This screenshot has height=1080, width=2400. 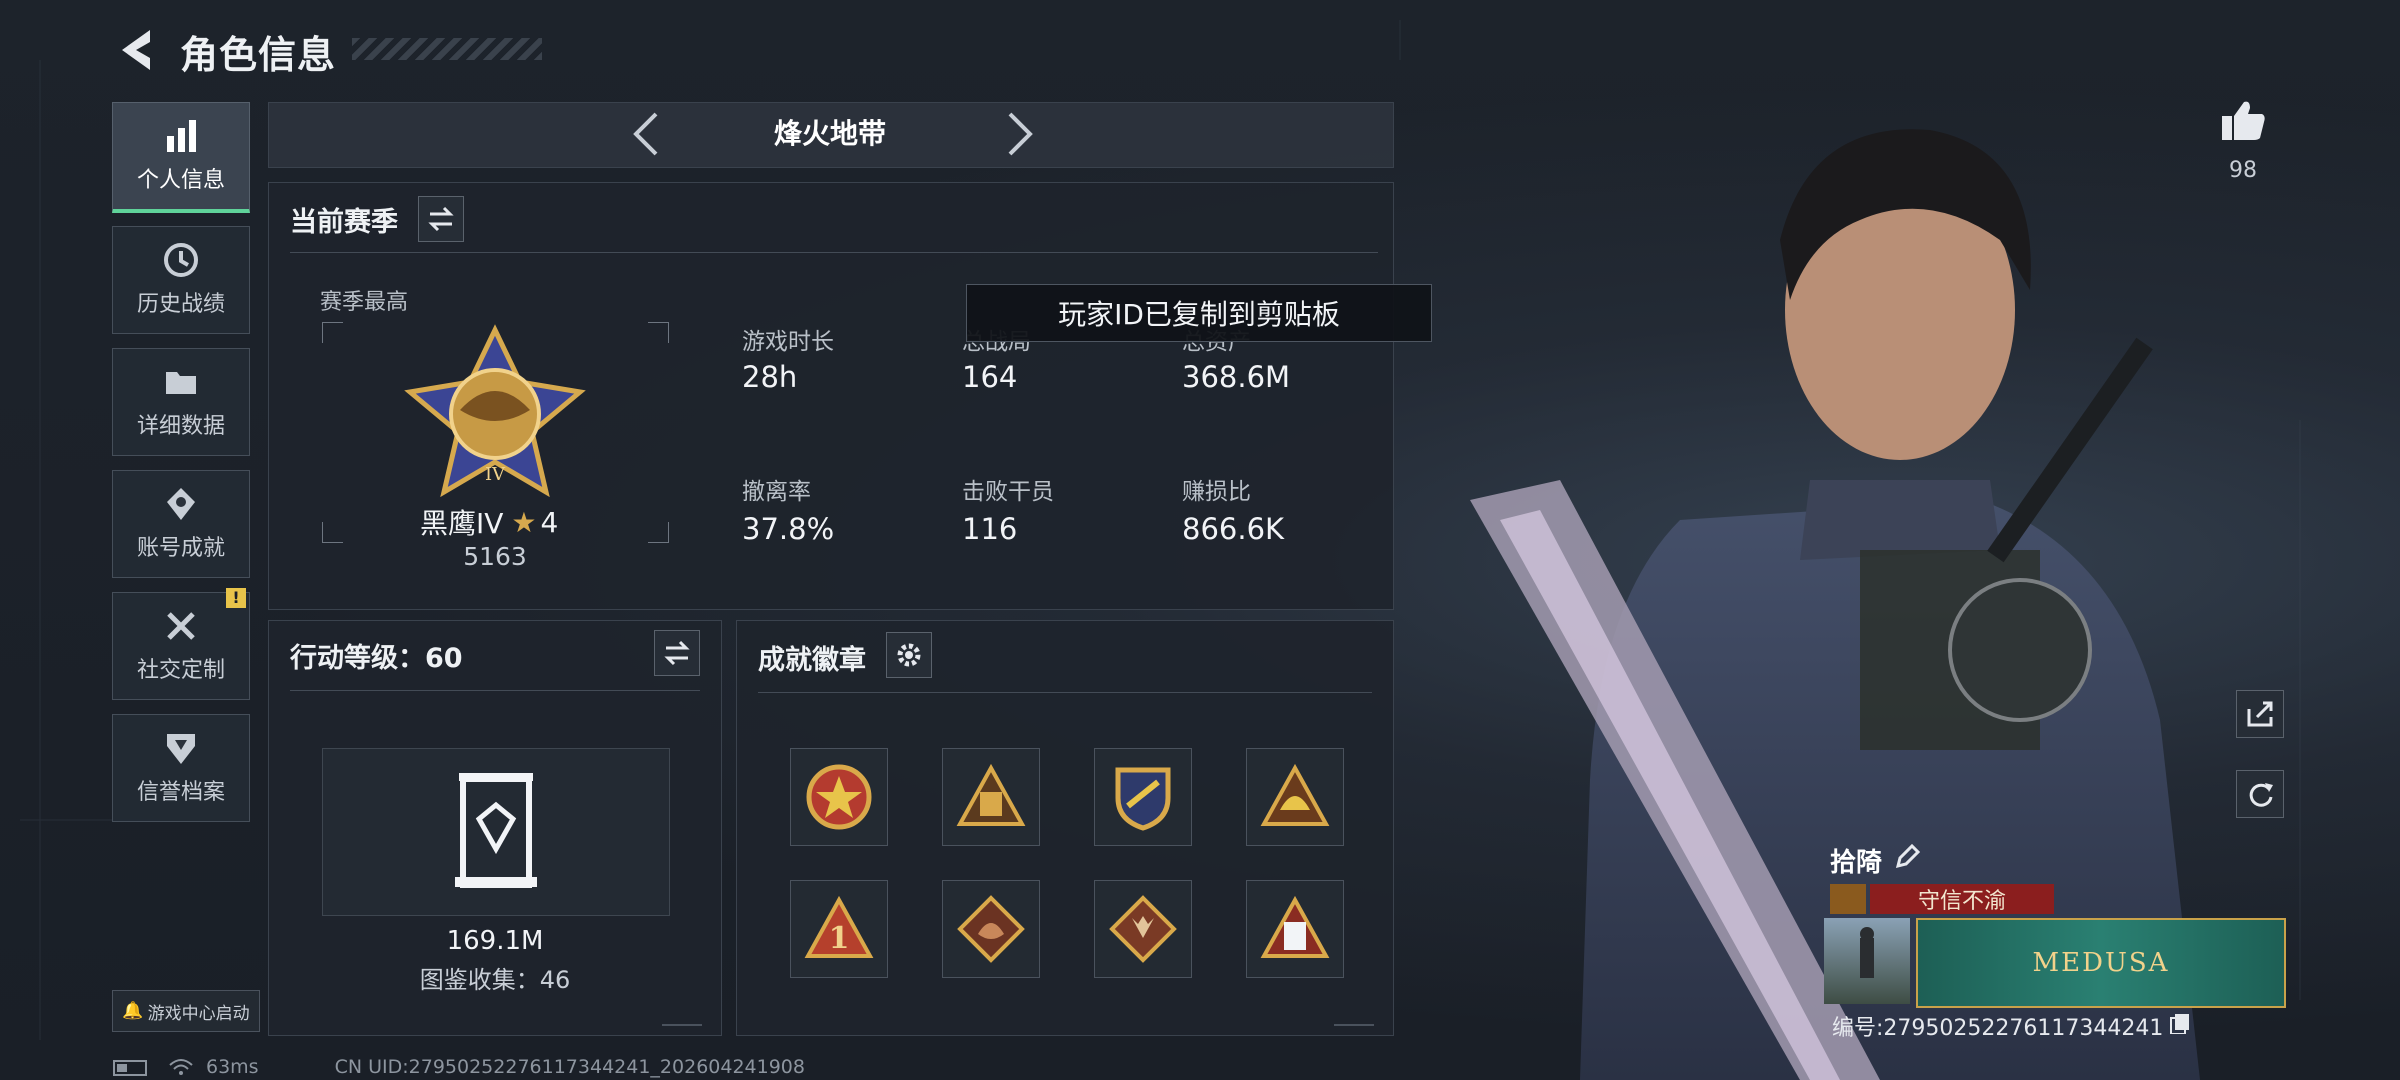 I want to click on game-center-button: 🔔 游戏中心启动, so click(x=186, y=1011).